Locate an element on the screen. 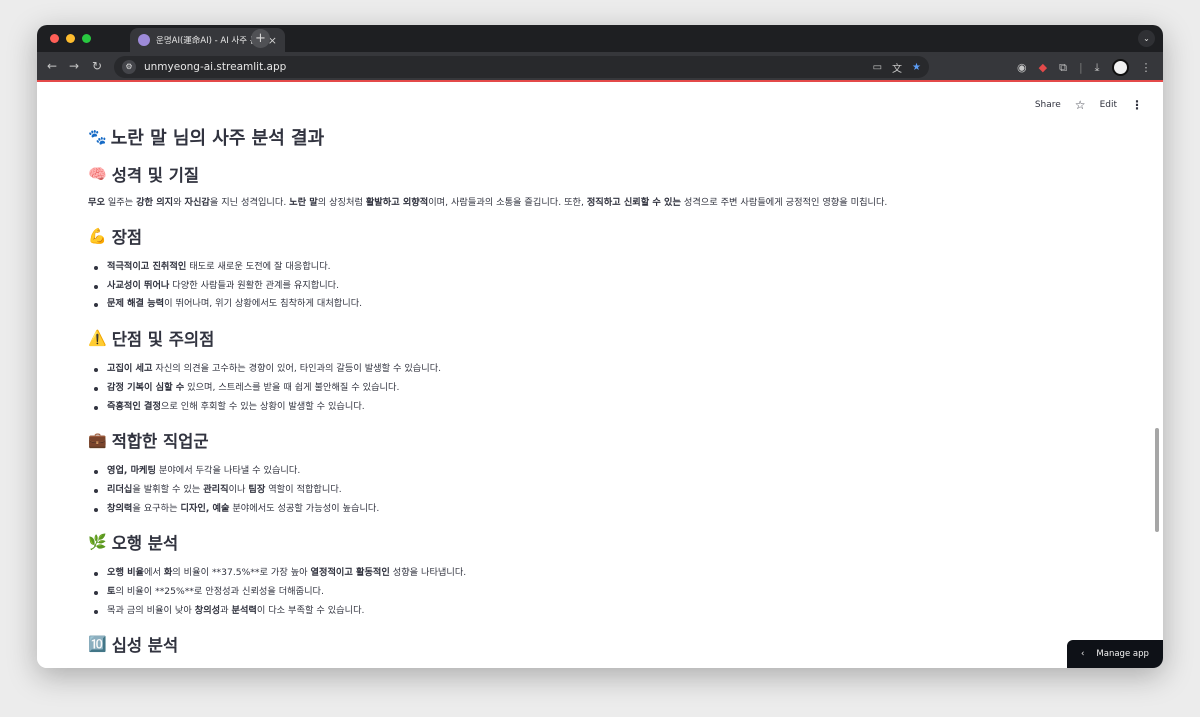 Image resolution: width=1200 pixels, height=717 pixels. bold-text: 창의력 is located at coordinates (120, 508).